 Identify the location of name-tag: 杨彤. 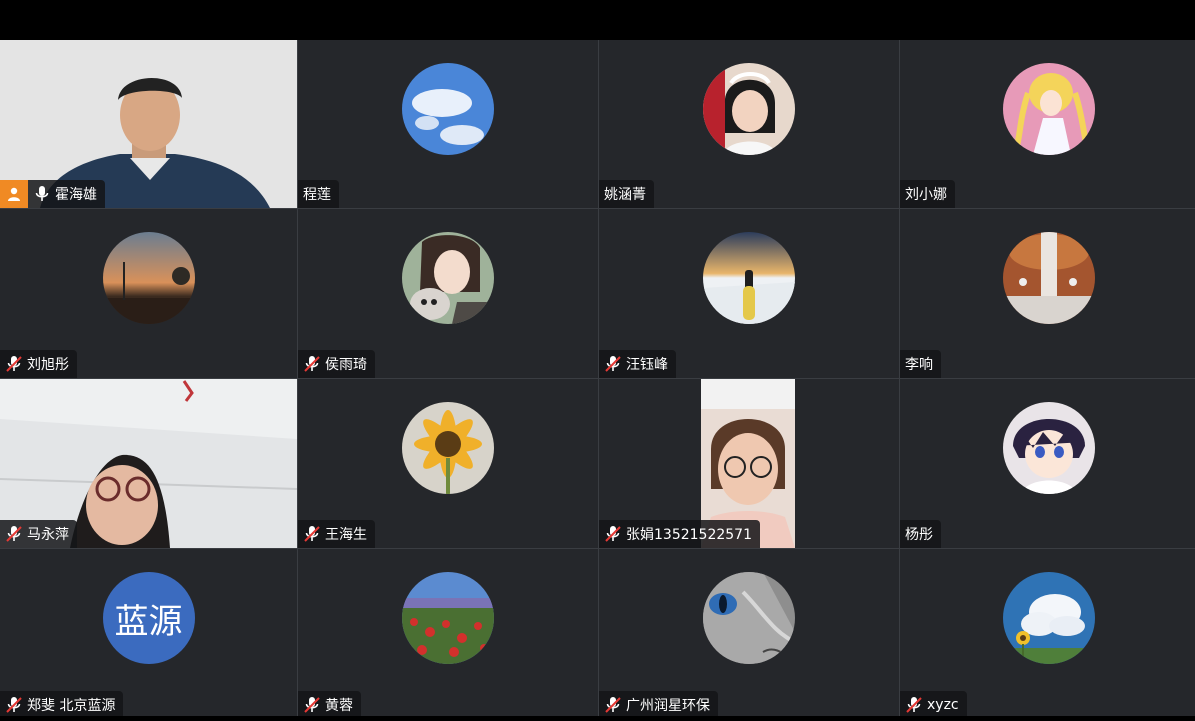
(920, 534).